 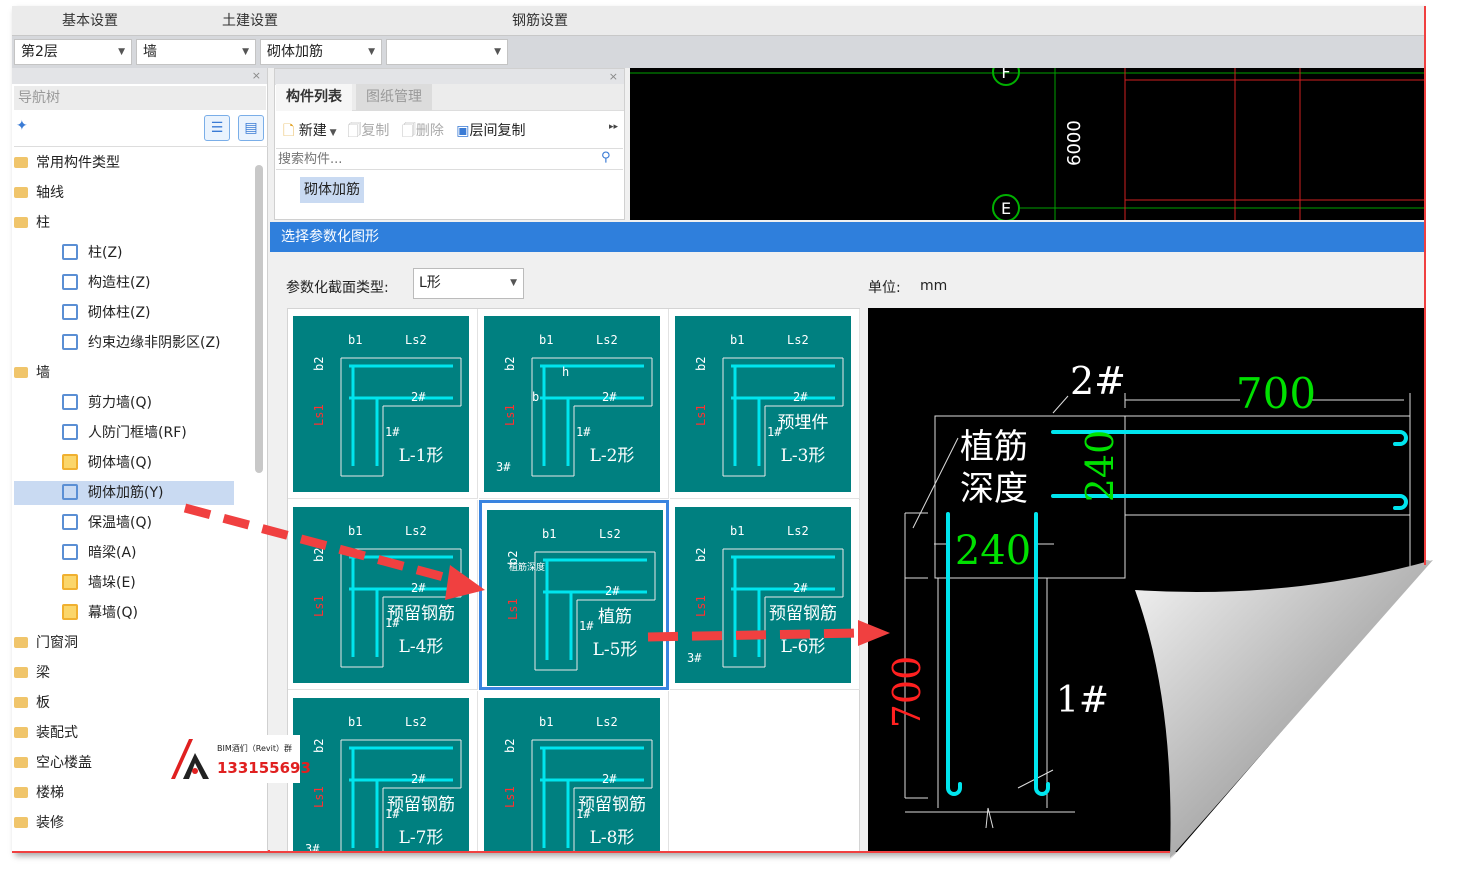 I want to click on torn-edge-margin, so click(x=1442, y=280).